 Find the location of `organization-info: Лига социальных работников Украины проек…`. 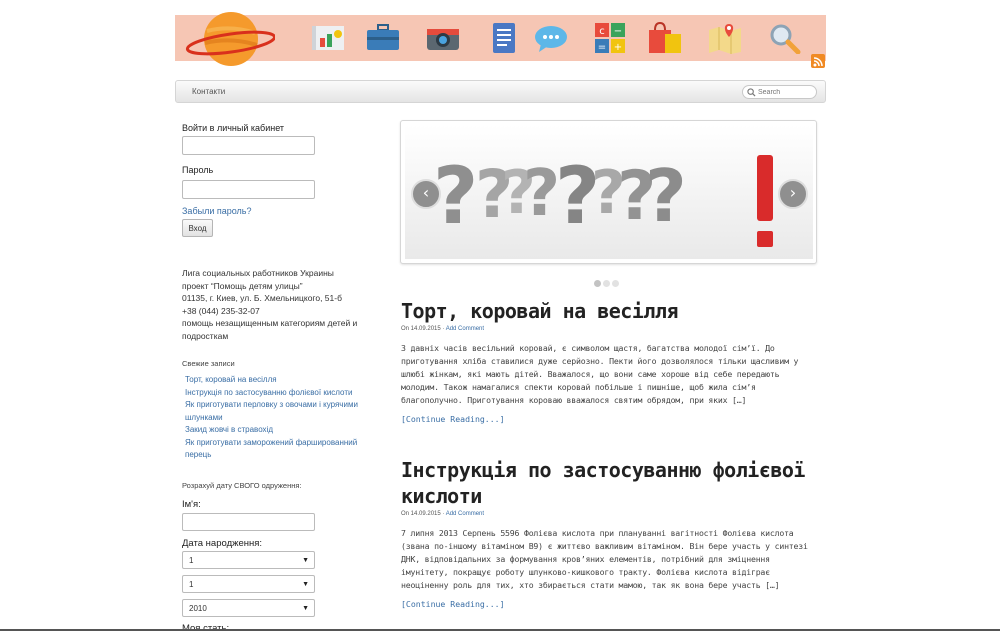

organization-info: Лига социальных работников Украины проек… is located at coordinates (272, 304).